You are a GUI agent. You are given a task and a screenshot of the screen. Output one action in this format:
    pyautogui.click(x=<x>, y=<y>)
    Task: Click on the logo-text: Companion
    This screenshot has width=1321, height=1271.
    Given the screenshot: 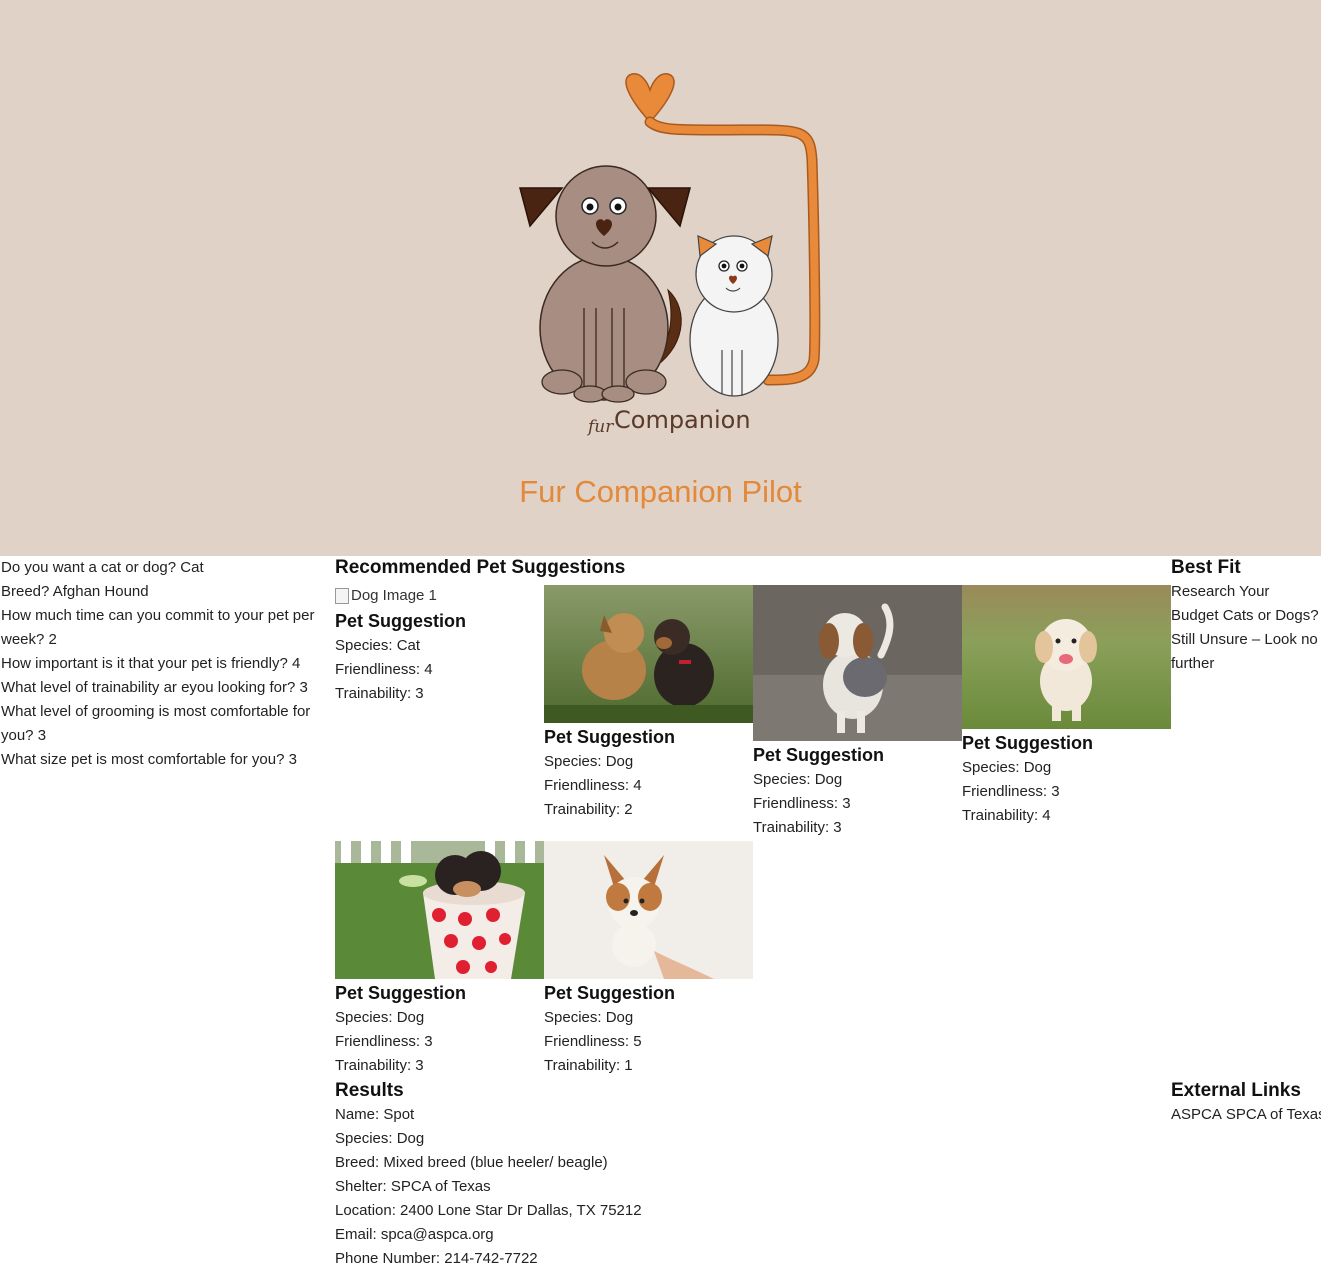 What is the action you would take?
    pyautogui.click(x=682, y=420)
    